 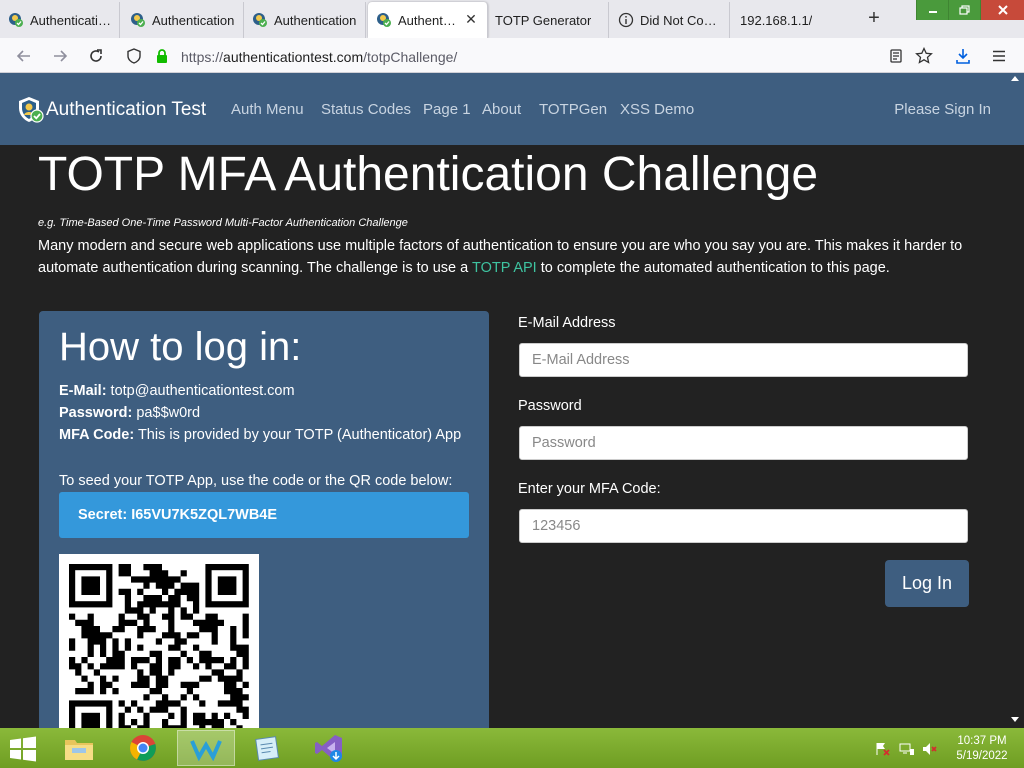 I want to click on restore-button, so click(x=964, y=10).